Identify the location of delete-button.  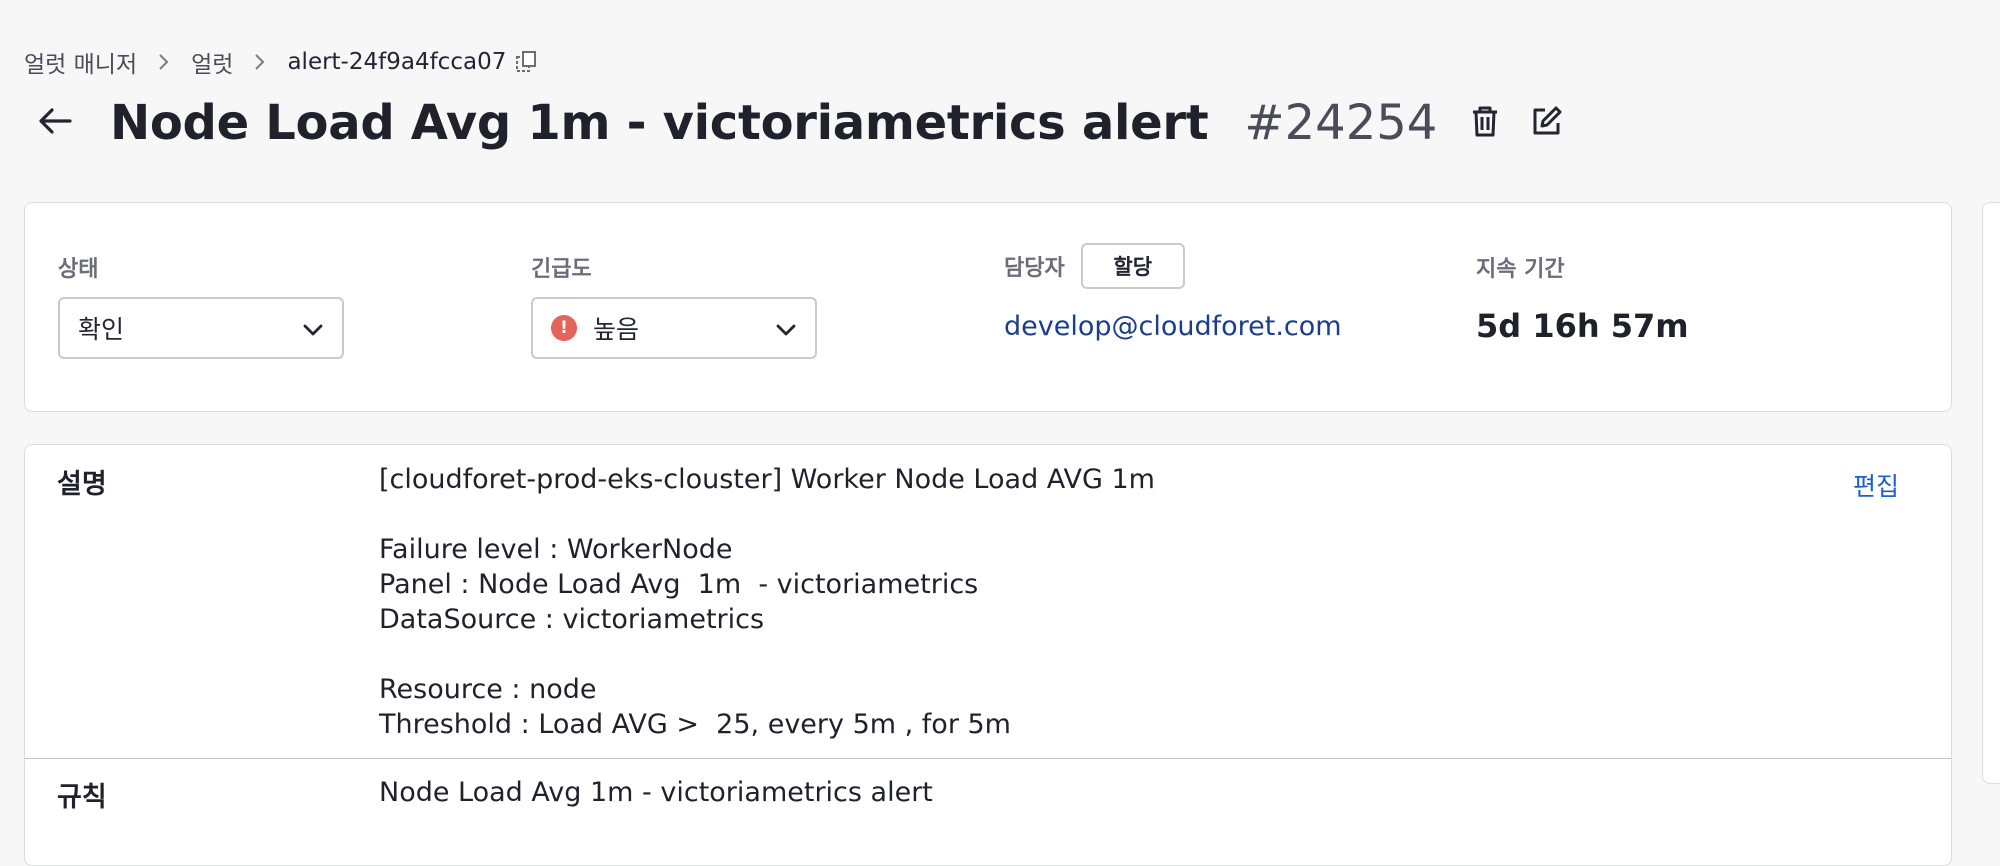
(1485, 123).